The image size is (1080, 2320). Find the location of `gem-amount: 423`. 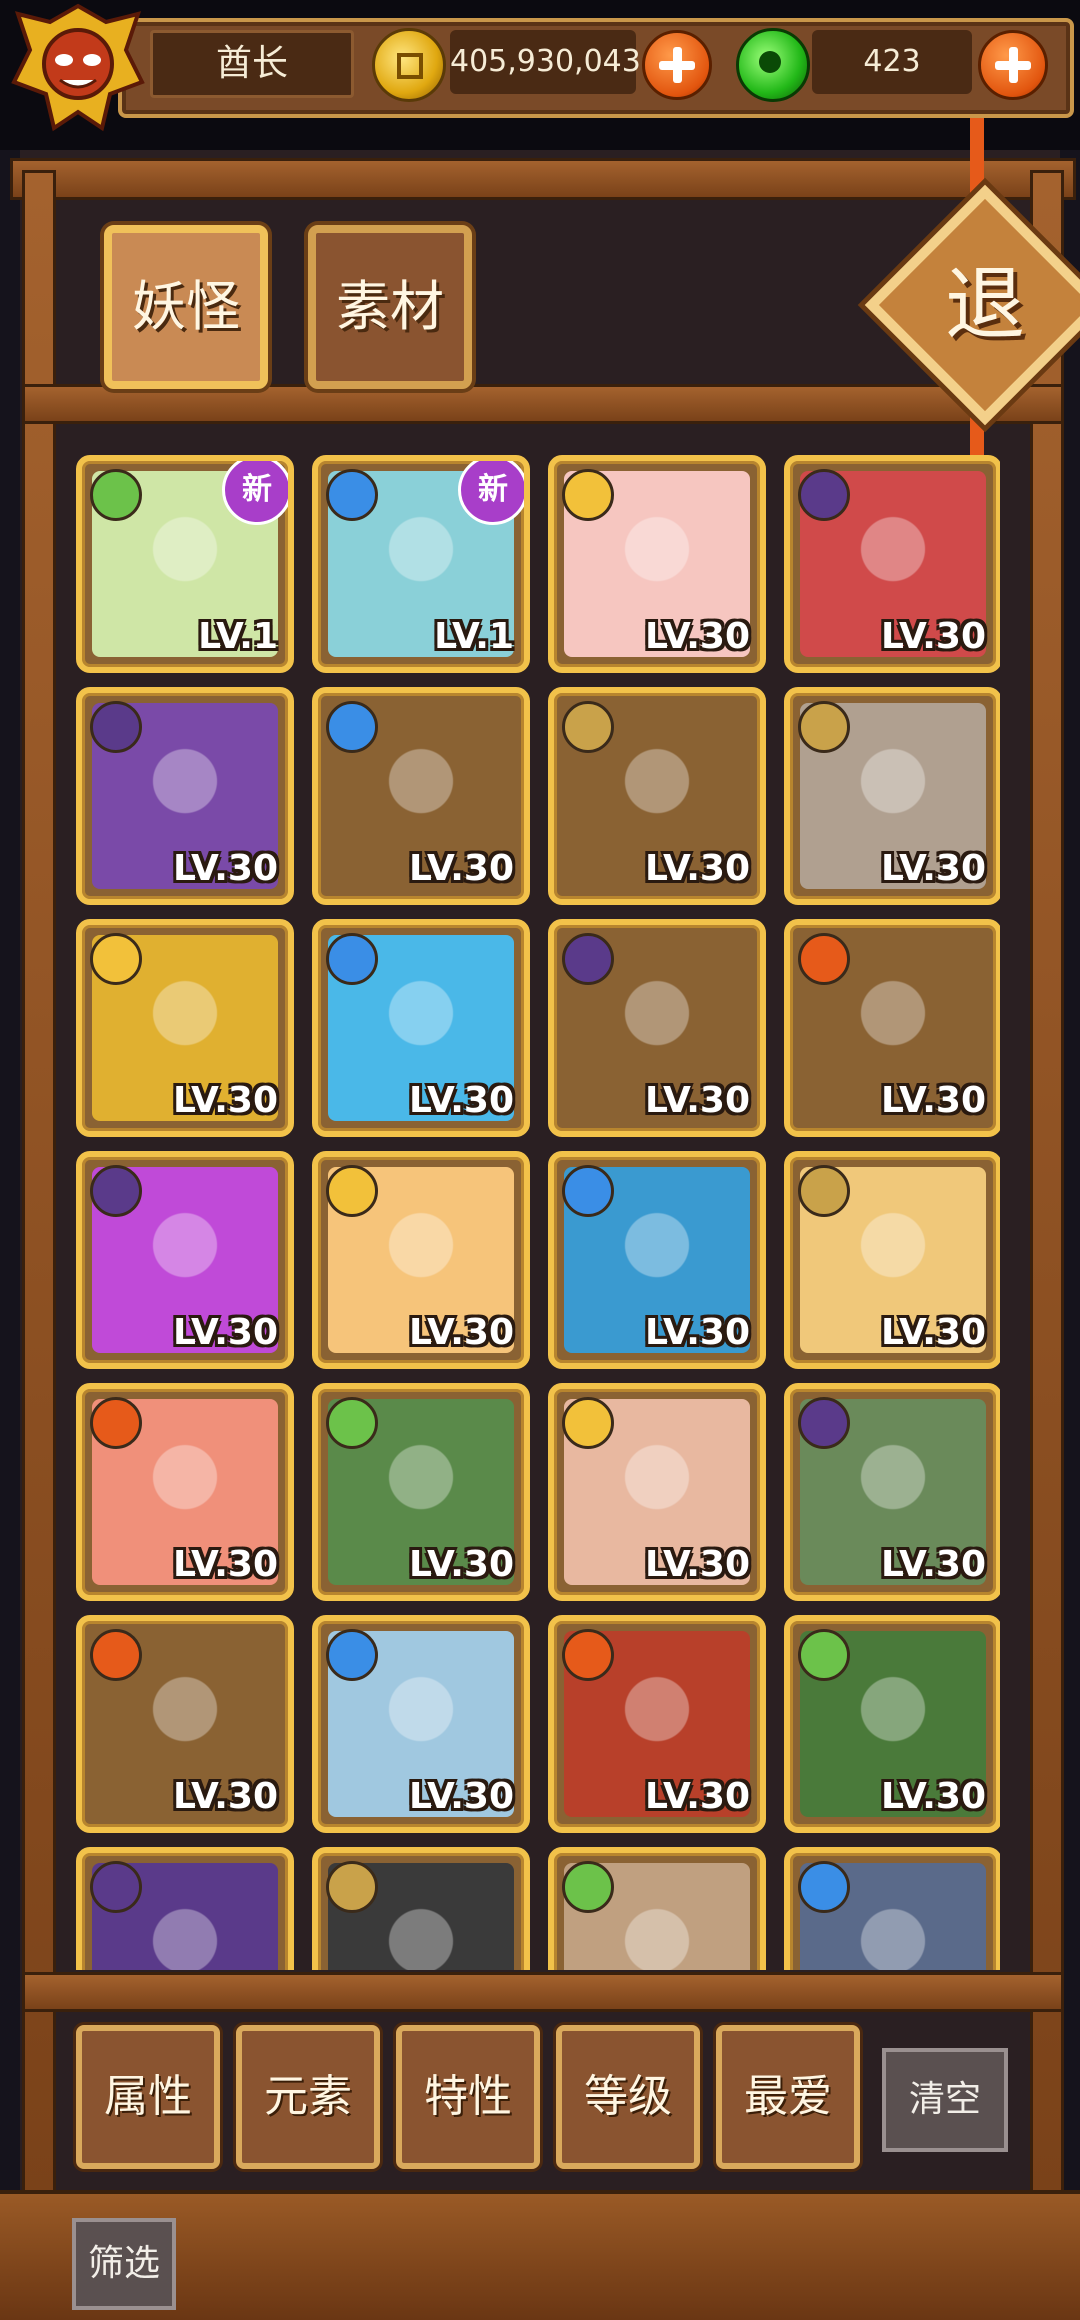

gem-amount: 423 is located at coordinates (892, 62).